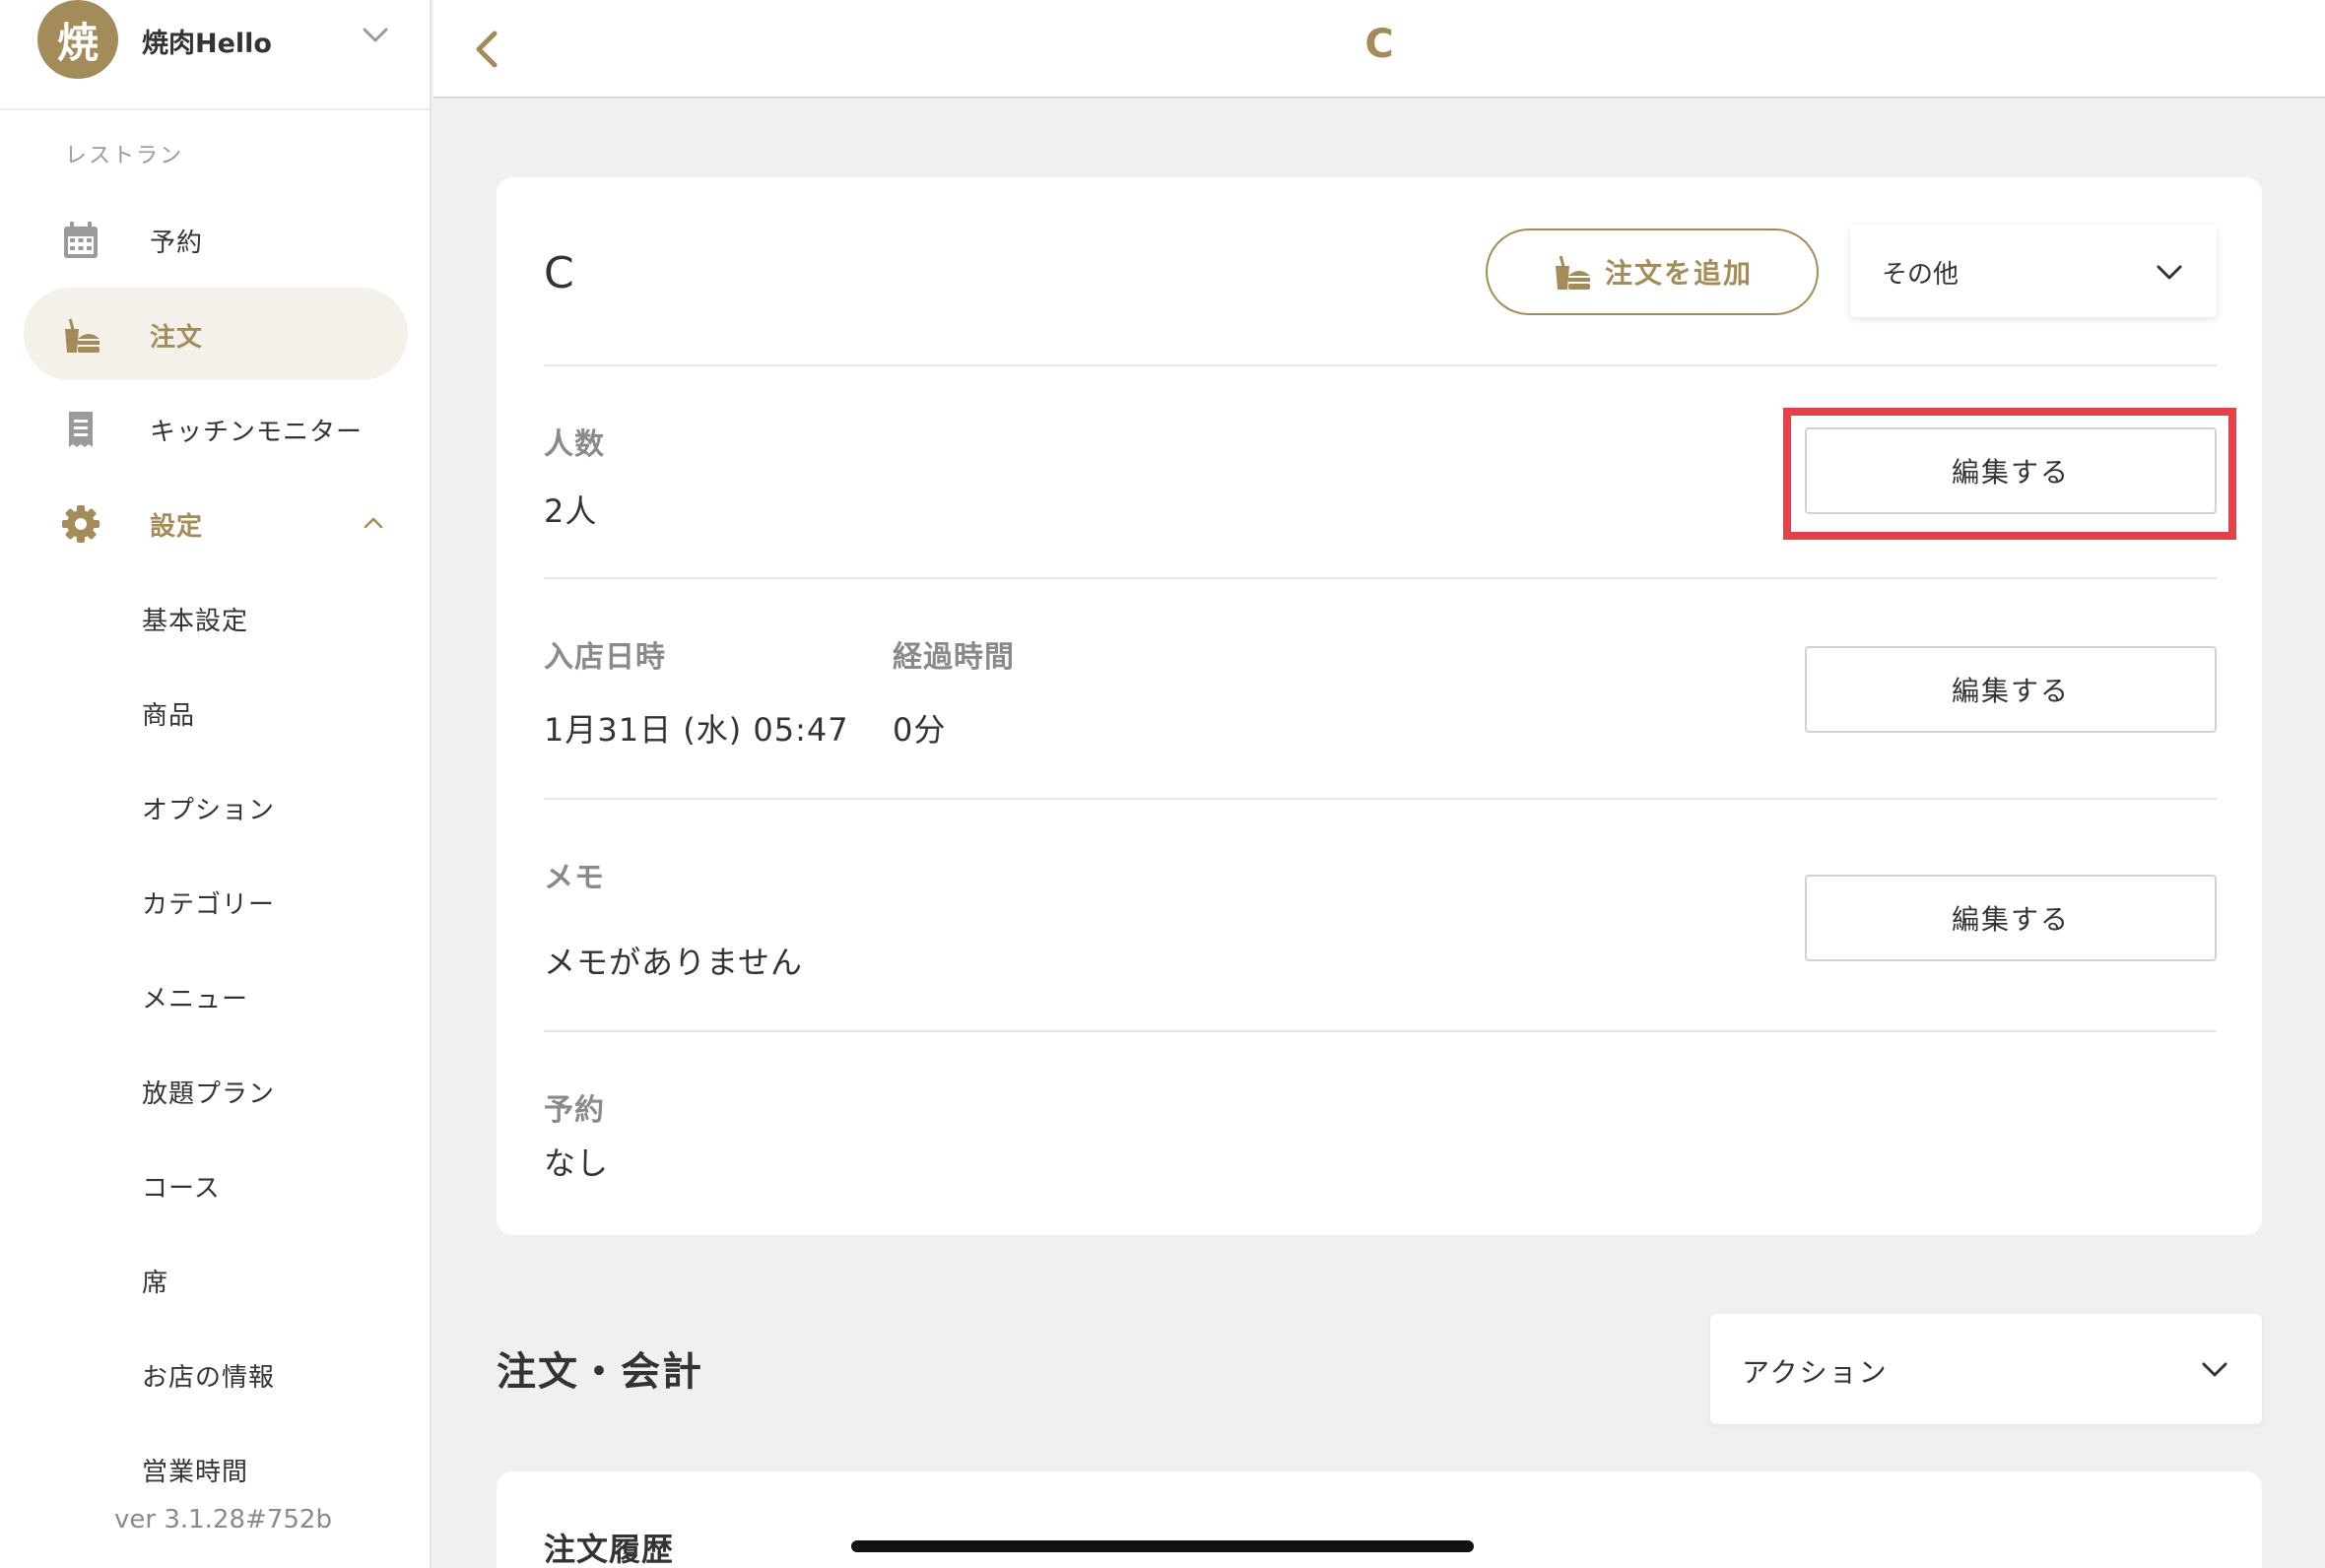 The image size is (2325, 1568). Describe the element at coordinates (1816, 1373) in the screenshot. I see `action-dropdown-value: アクション` at that location.